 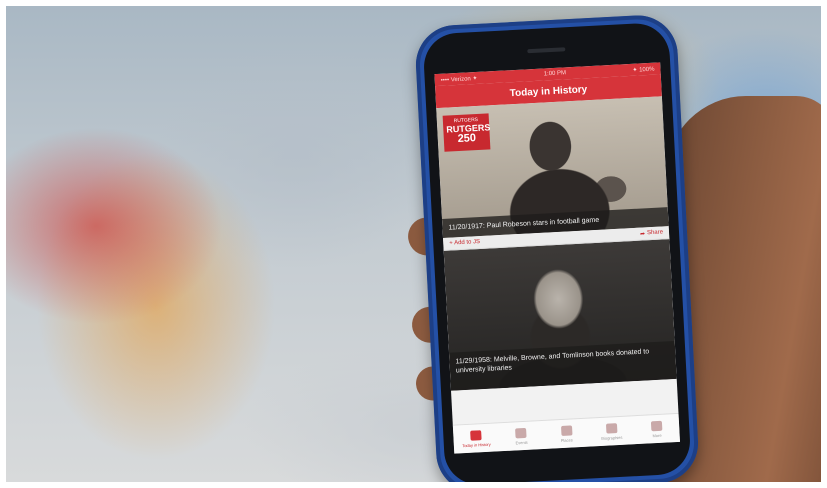 What do you see at coordinates (476, 435) in the screenshot?
I see `calendar-icon` at bounding box center [476, 435].